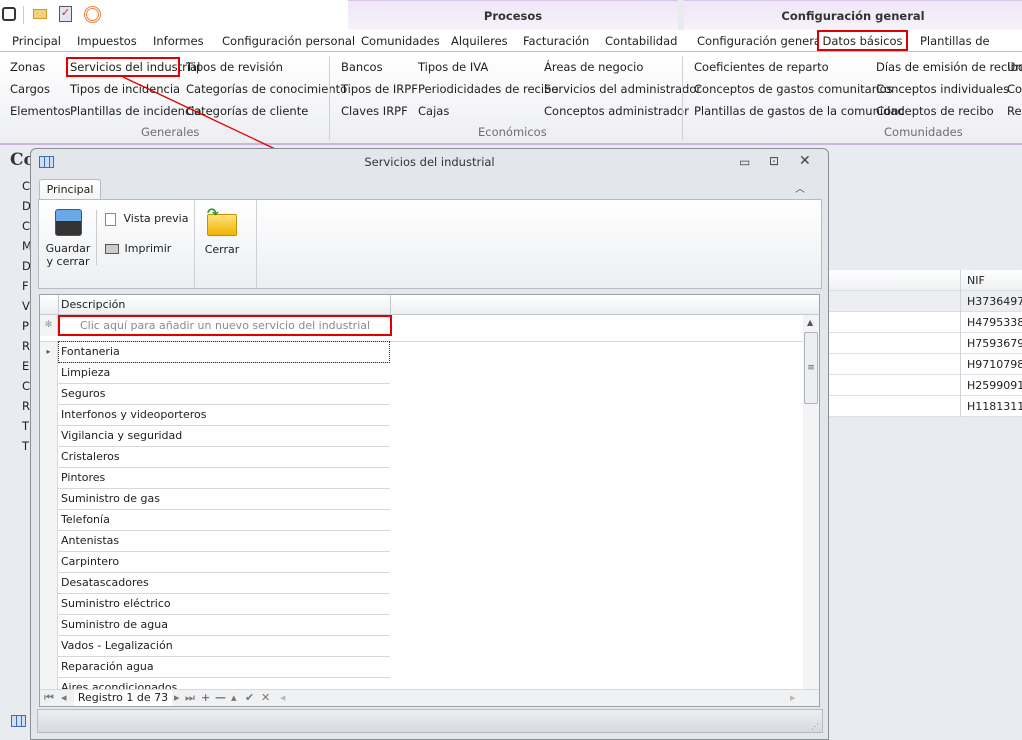 Image resolution: width=1022 pixels, height=740 pixels. What do you see at coordinates (85, 520) in the screenshot?
I see `row-description: Telefonía` at bounding box center [85, 520].